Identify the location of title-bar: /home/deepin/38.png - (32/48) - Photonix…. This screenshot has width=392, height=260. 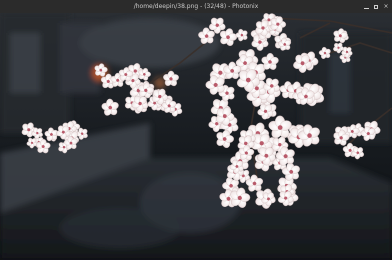
(196, 6).